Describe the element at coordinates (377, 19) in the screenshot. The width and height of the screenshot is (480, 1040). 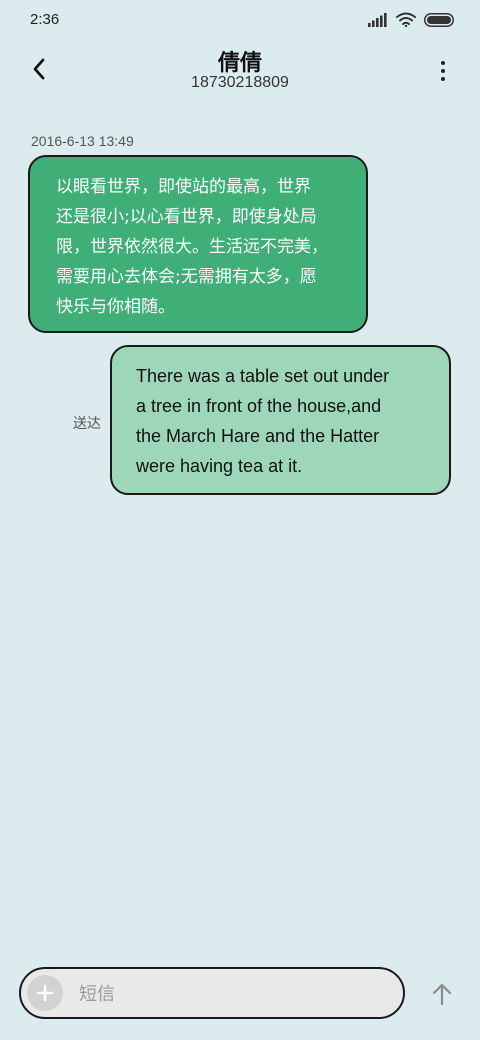
I see `signal-icon` at that location.